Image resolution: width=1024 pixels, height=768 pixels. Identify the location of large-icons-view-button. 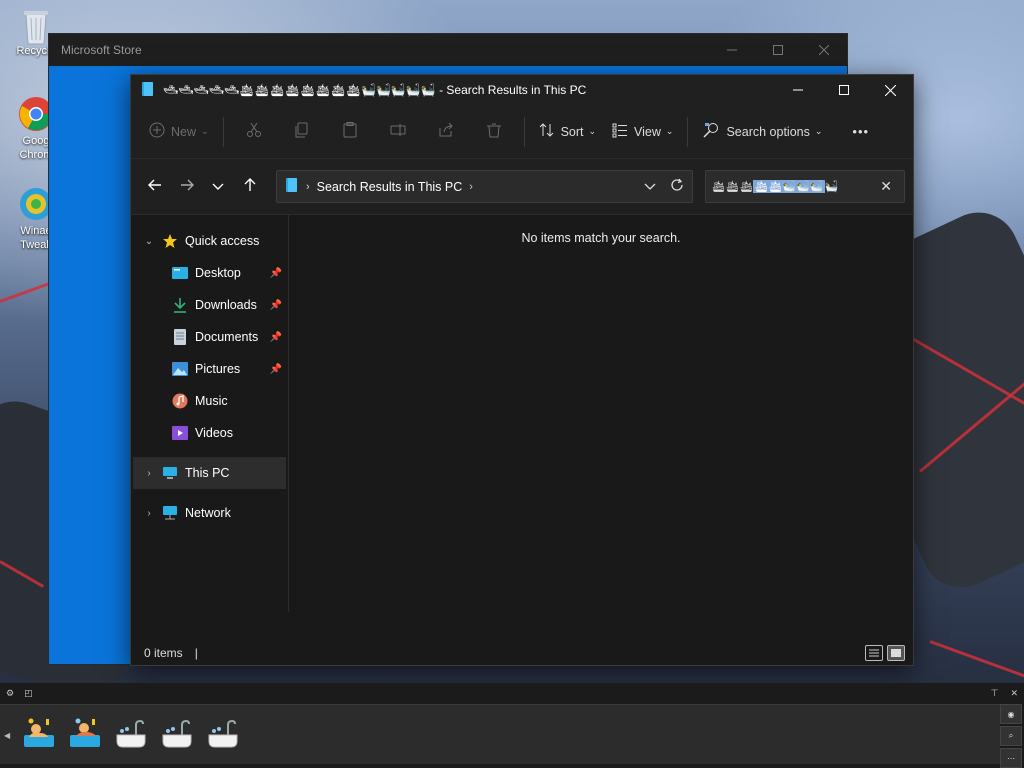
(896, 653).